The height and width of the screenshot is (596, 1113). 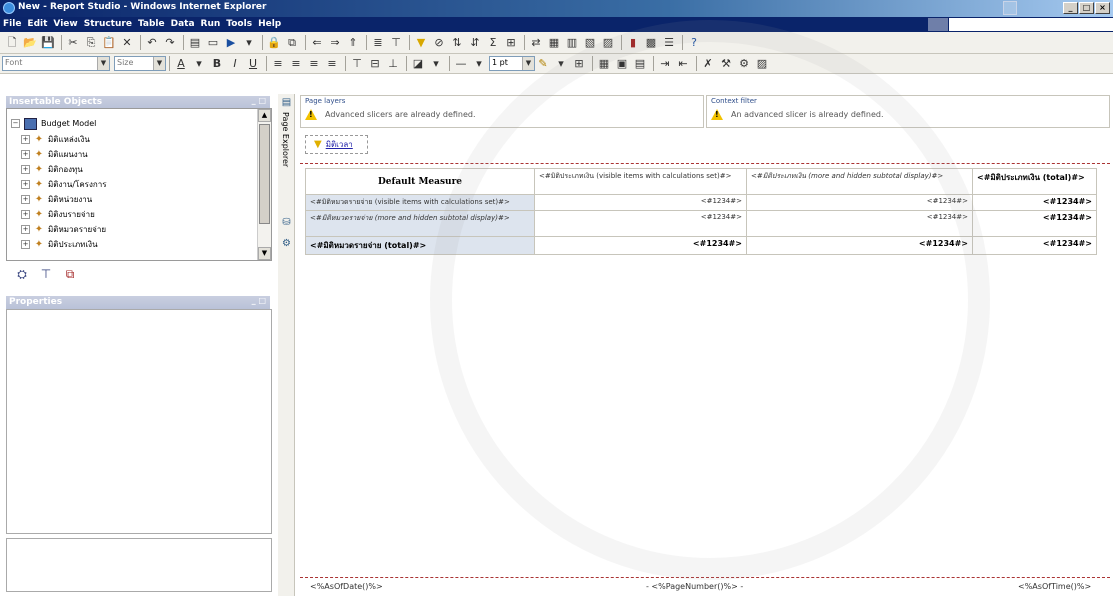 I want to click on sort-descending-icon: ⇵, so click(x=475, y=43).